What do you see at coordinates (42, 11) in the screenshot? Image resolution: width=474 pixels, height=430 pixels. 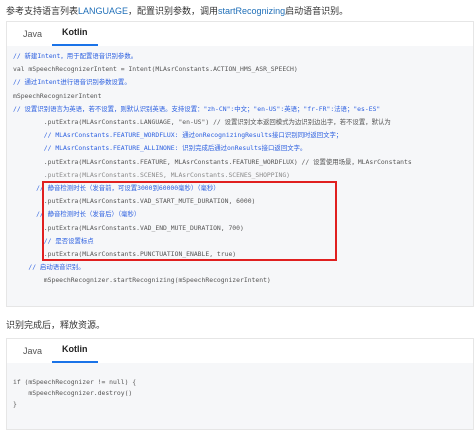 I see `intro-text-before: 参考支持语言列表` at bounding box center [42, 11].